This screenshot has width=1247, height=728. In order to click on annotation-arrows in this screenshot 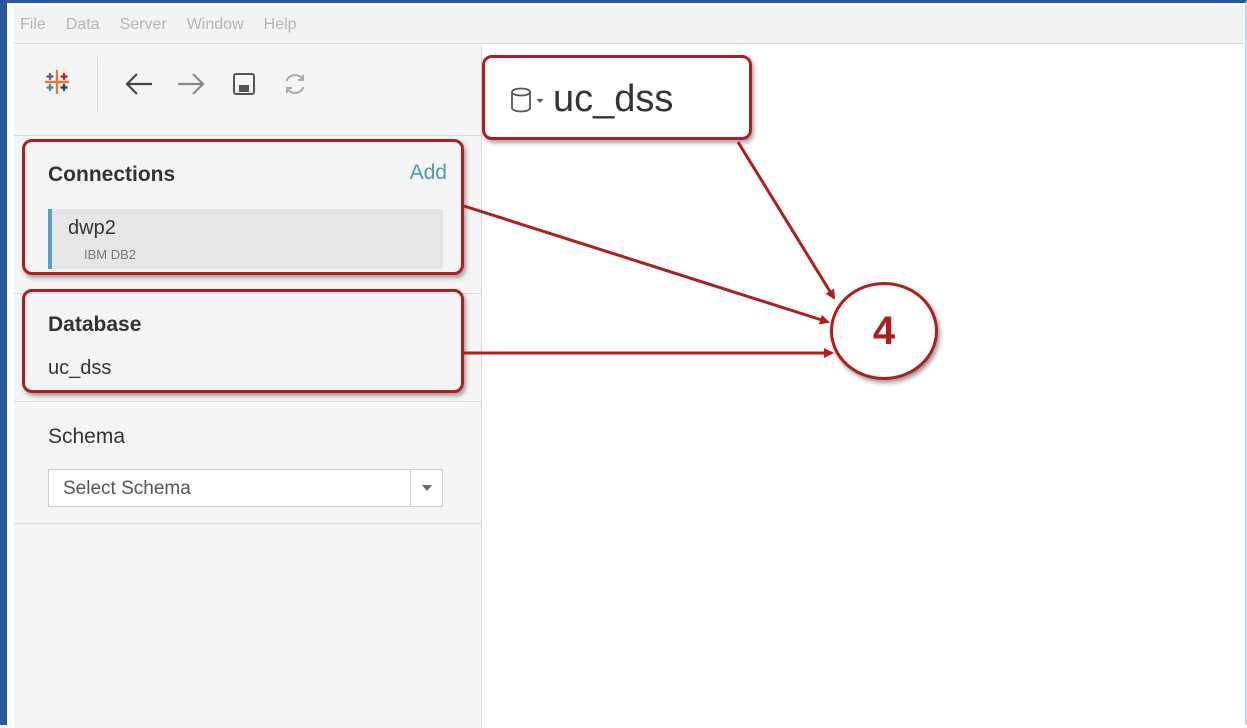, I will do `click(649, 249)`.